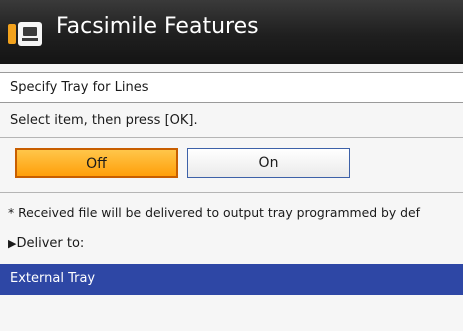  What do you see at coordinates (104, 120) in the screenshot?
I see `instruction-text: Select item, then press [OK].` at bounding box center [104, 120].